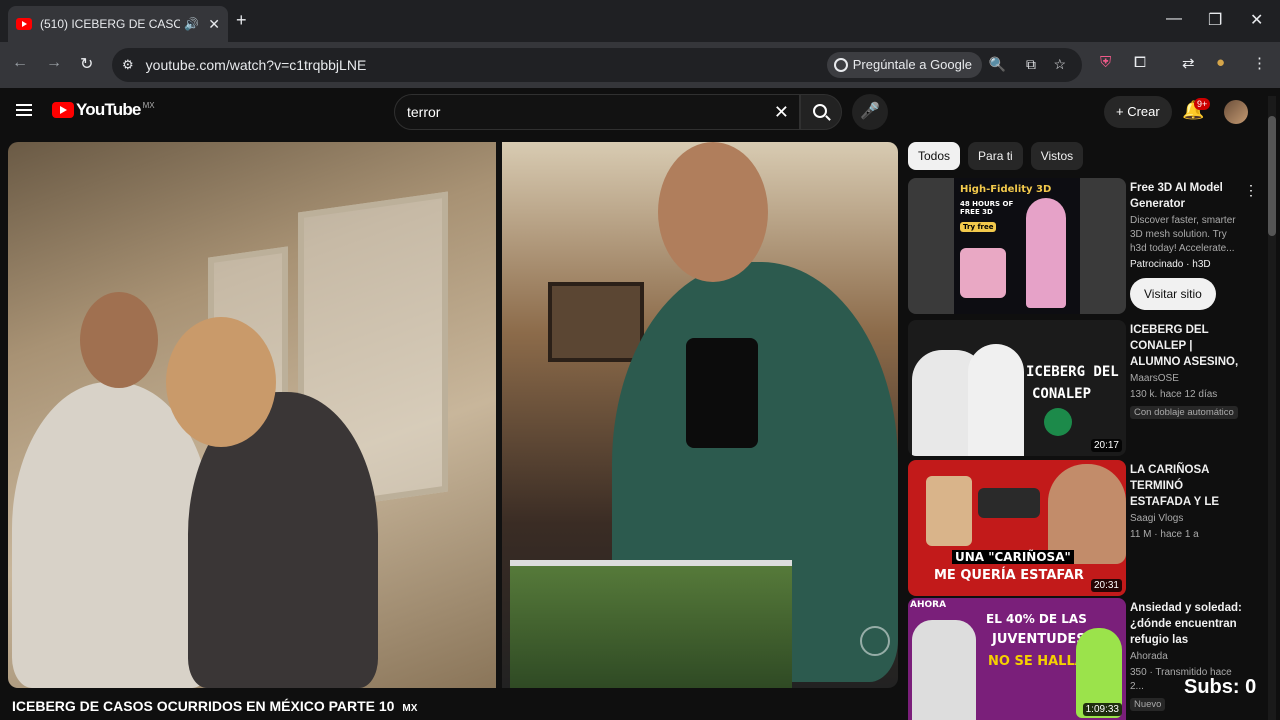  I want to click on youtube-header: YouTube MX ✕ 🎤 + Crear 🔔 9+, so click(640, 113).